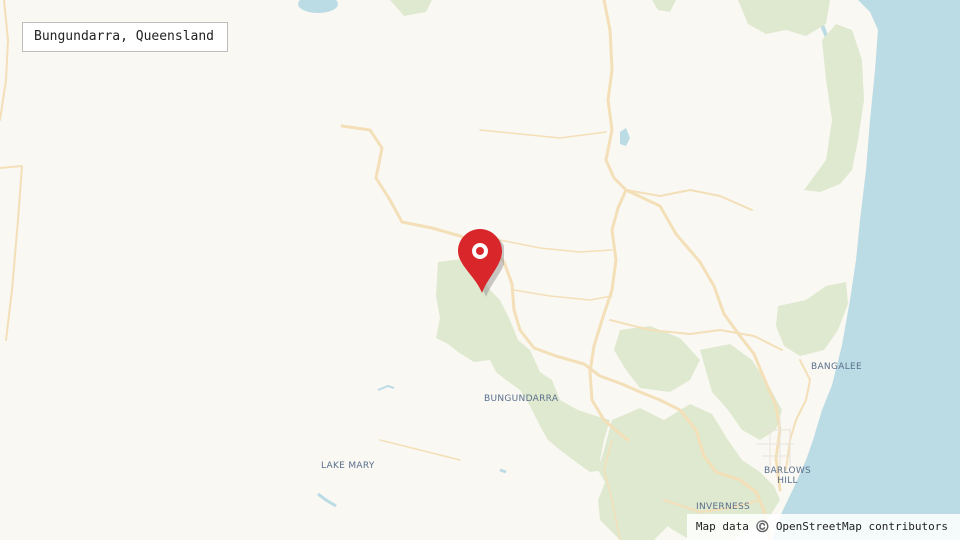 The image size is (960, 540). I want to click on place-label-inverness: INVERNESS, so click(723, 507).